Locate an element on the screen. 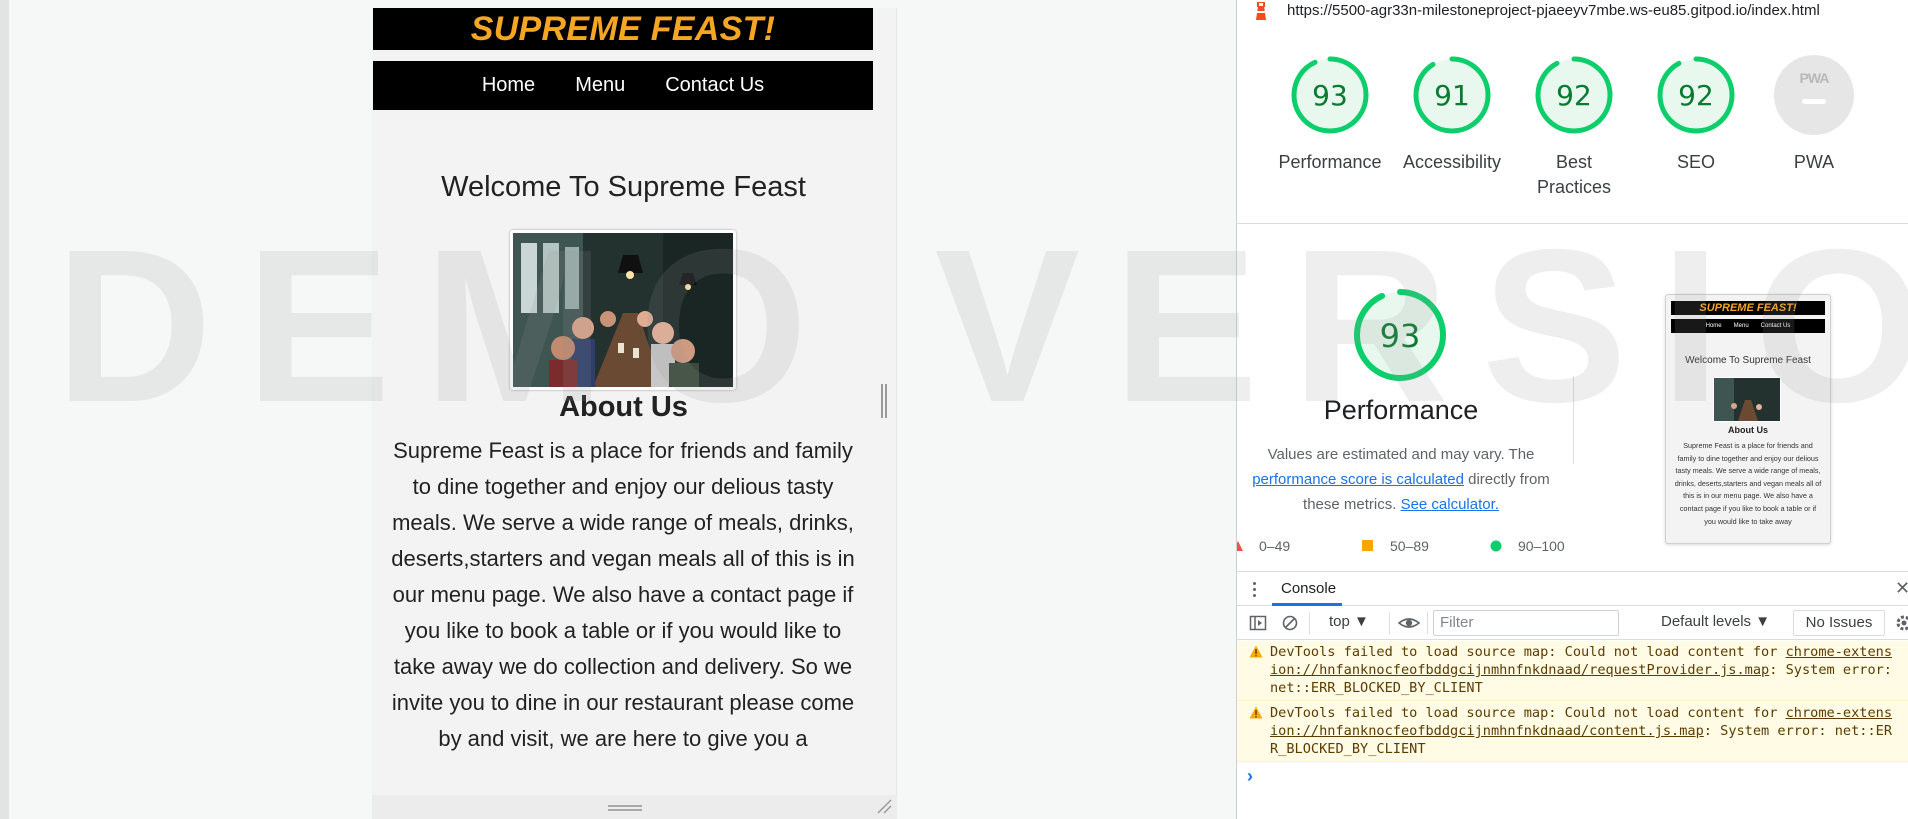 This screenshot has height=819, width=1908. site-header-title: SUPREME FEAST! is located at coordinates (623, 29).